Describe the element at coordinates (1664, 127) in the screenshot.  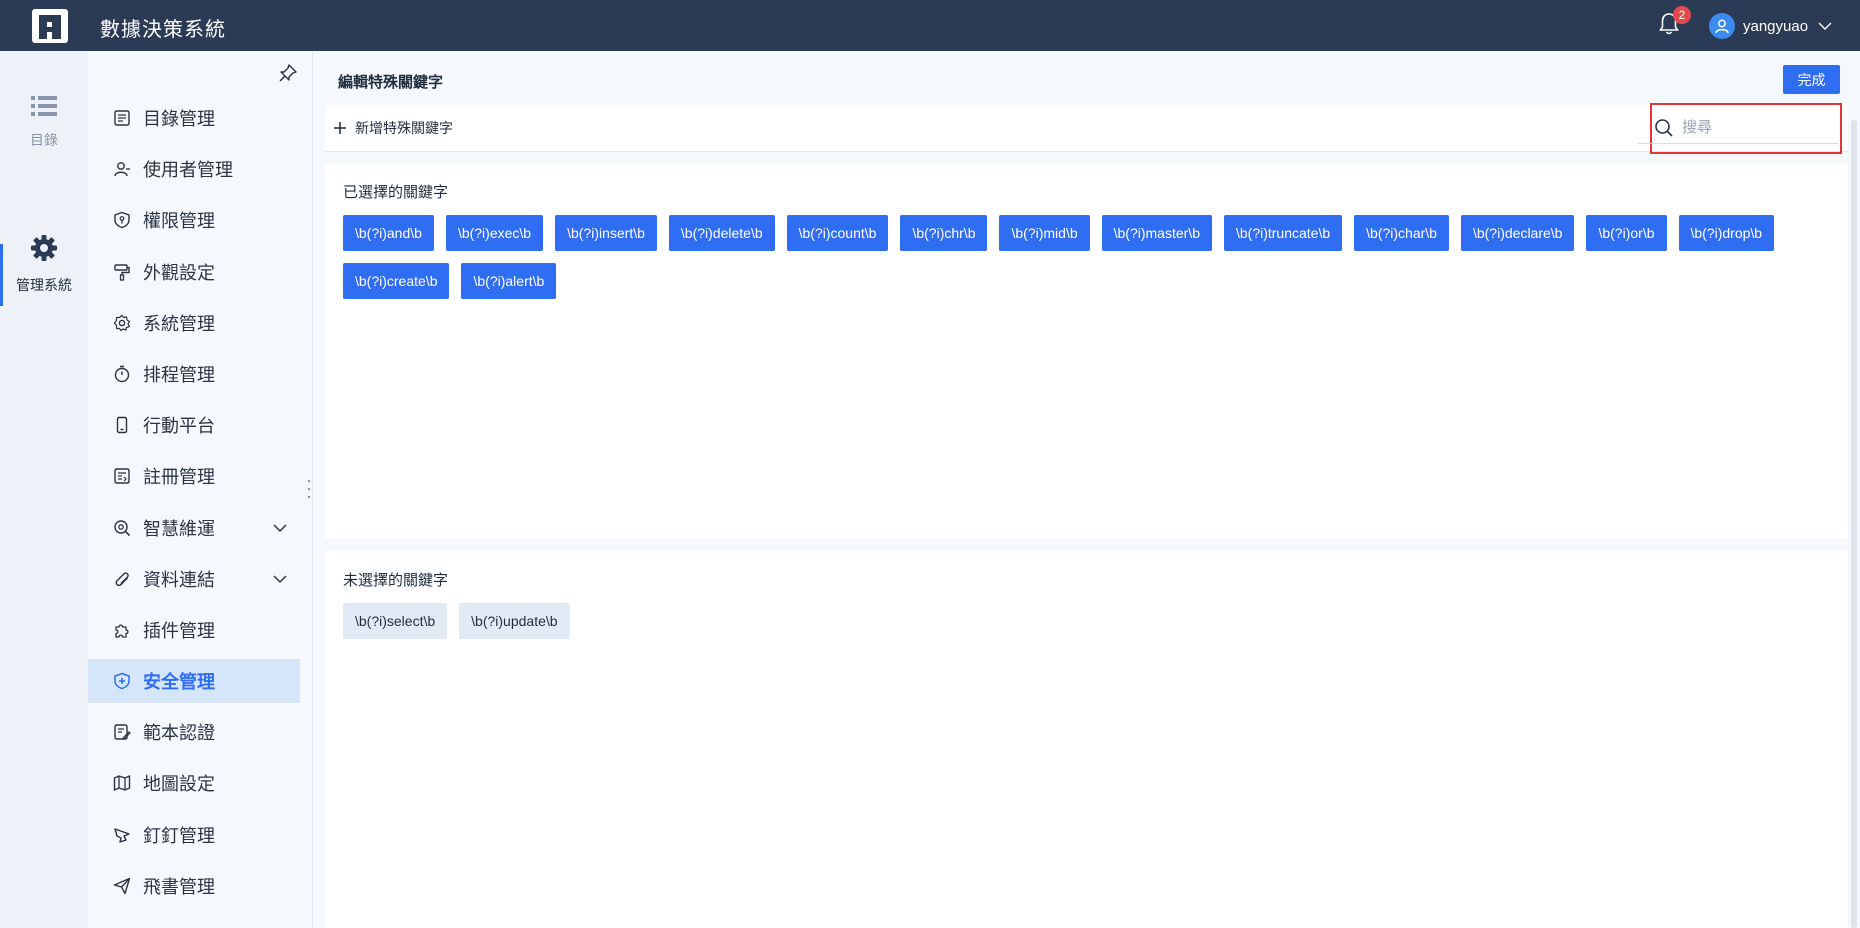
I see `search-icon` at that location.